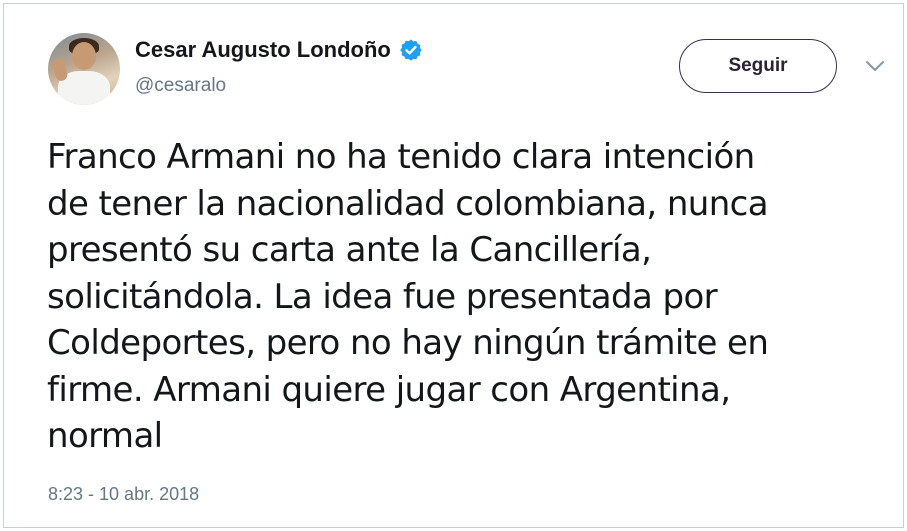  Describe the element at coordinates (411, 50) in the screenshot. I see `verified-badge-icon` at that location.